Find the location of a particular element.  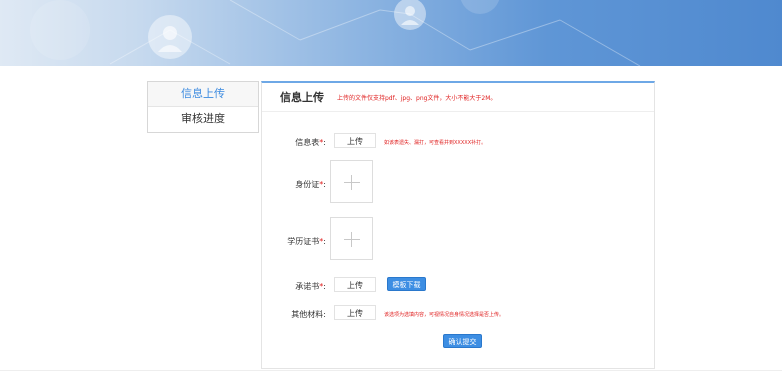

id-card-upload-box is located at coordinates (351, 181).